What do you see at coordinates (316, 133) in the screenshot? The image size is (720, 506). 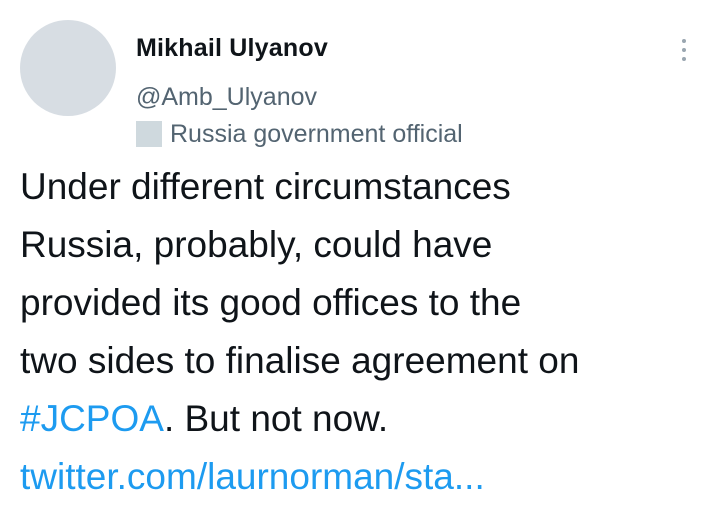 I see `government-label-text: Russia government official` at bounding box center [316, 133].